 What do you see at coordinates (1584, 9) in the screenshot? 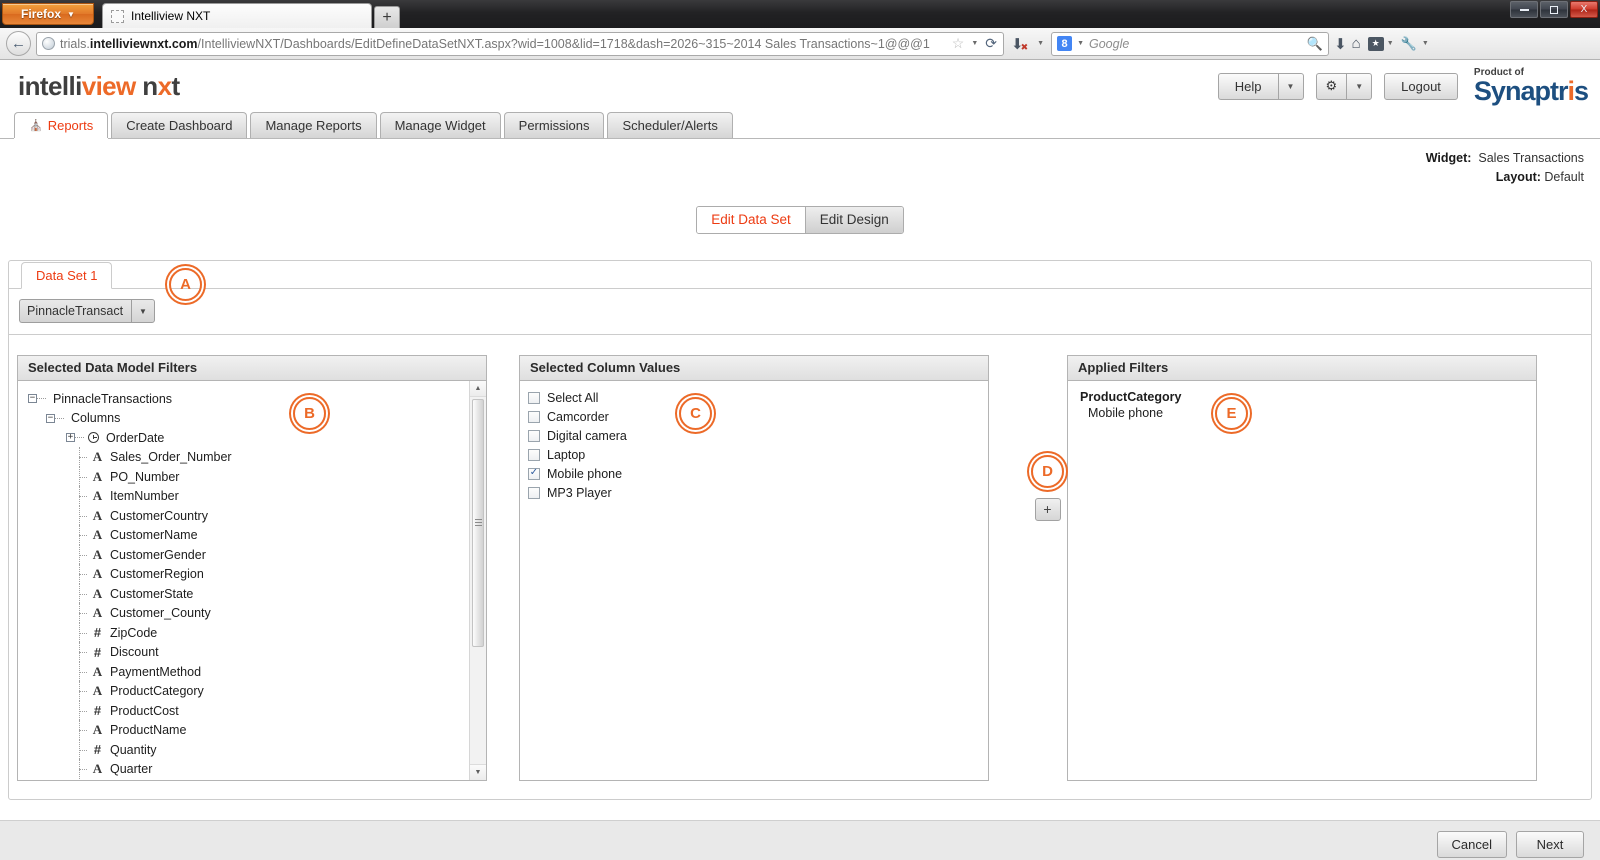
I see `close-window-button: X` at bounding box center [1584, 9].